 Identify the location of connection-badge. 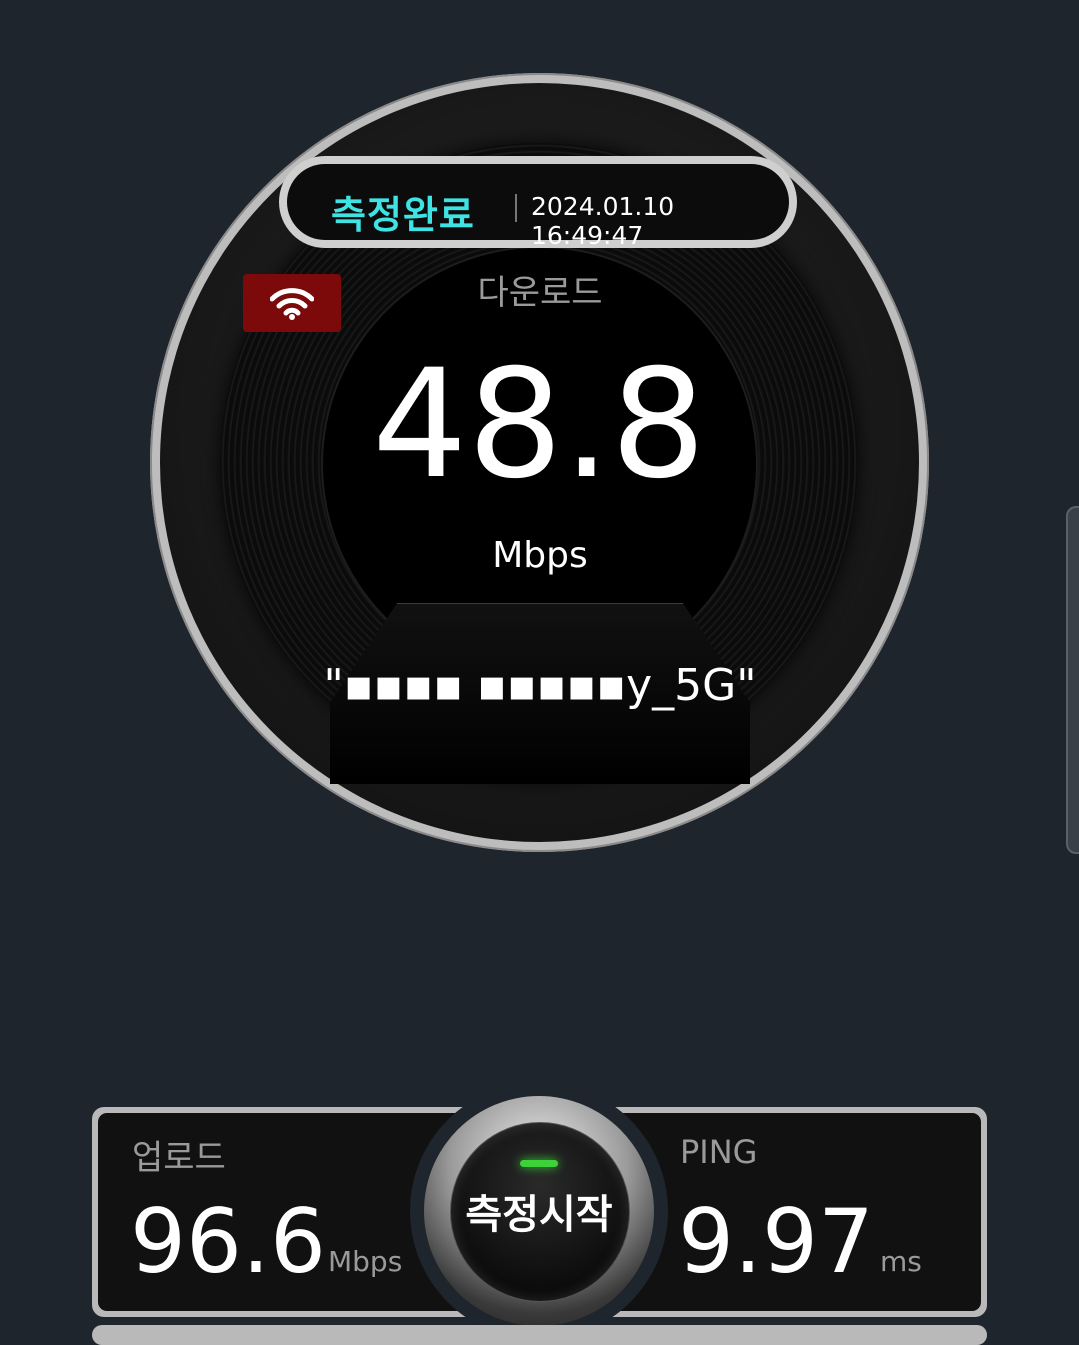
(292, 303).